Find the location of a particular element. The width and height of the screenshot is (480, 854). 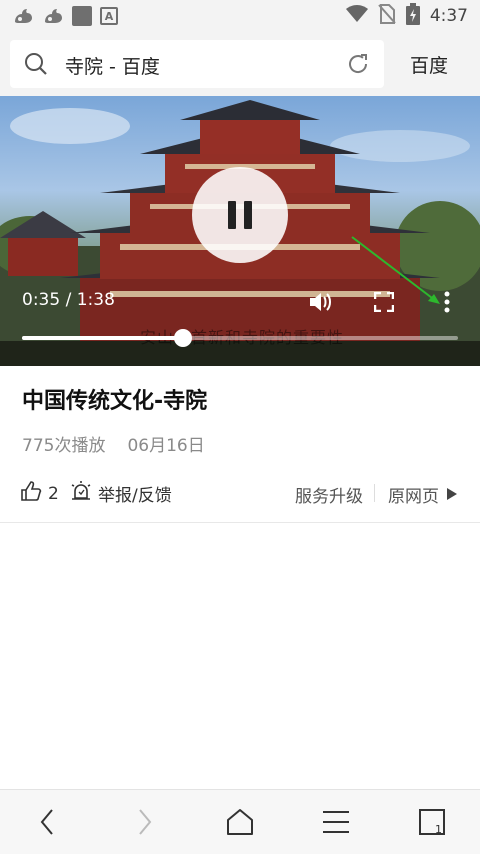

url-text: 寺院 - 百度 is located at coordinates (112, 65).